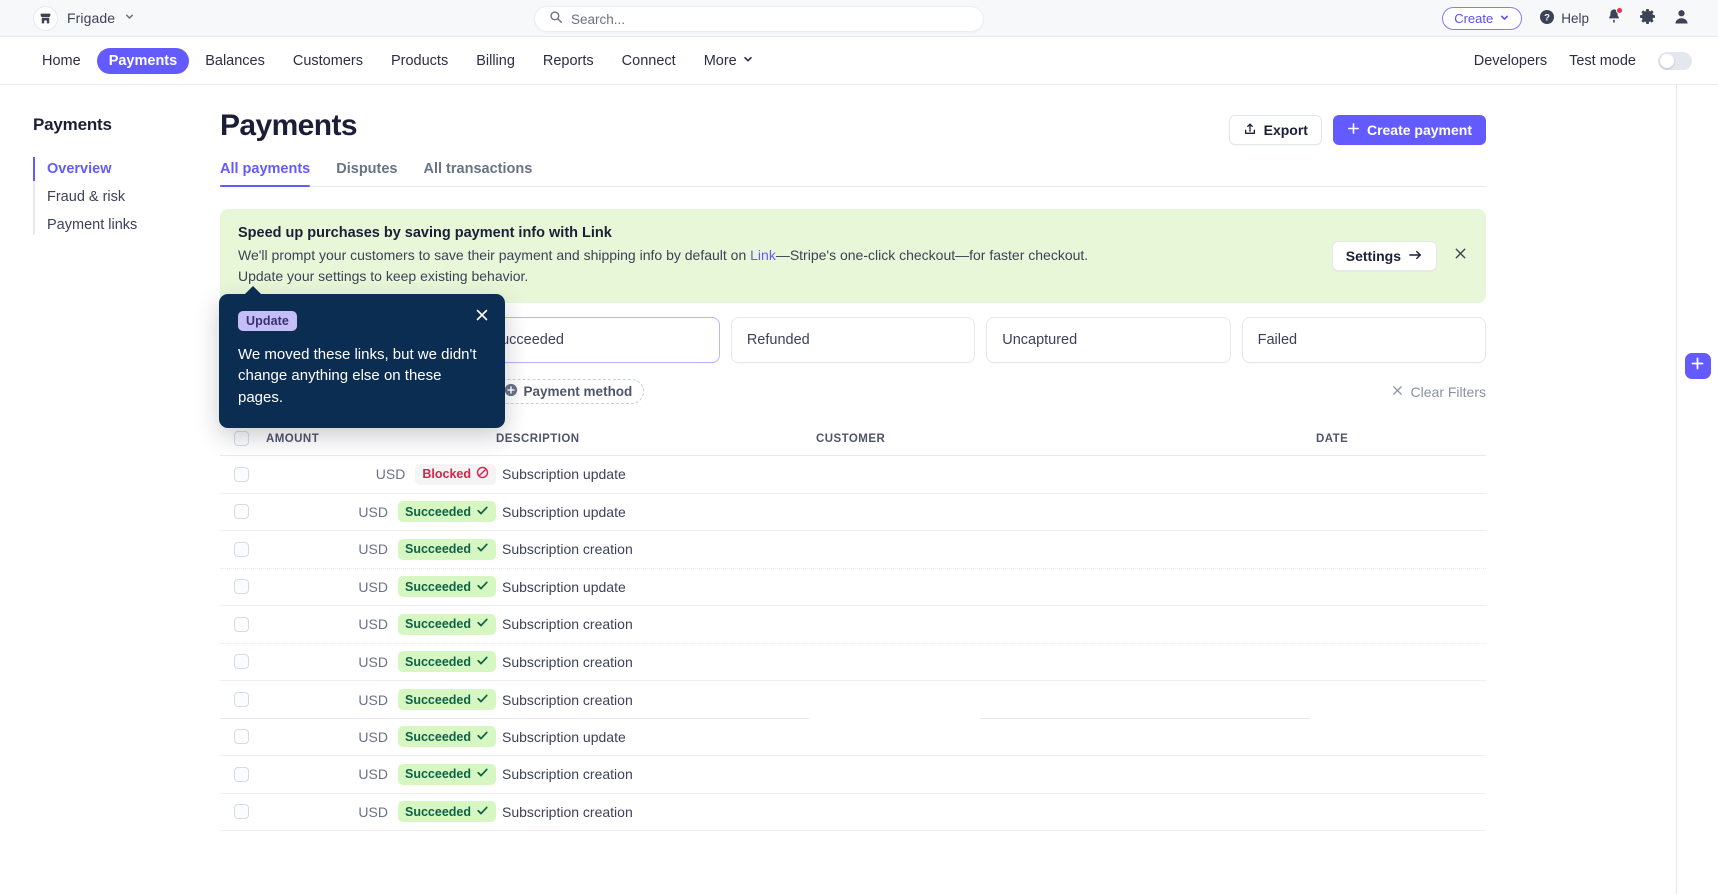 This screenshot has height=894, width=1718. I want to click on nav-item-payments: Payments, so click(143, 60).